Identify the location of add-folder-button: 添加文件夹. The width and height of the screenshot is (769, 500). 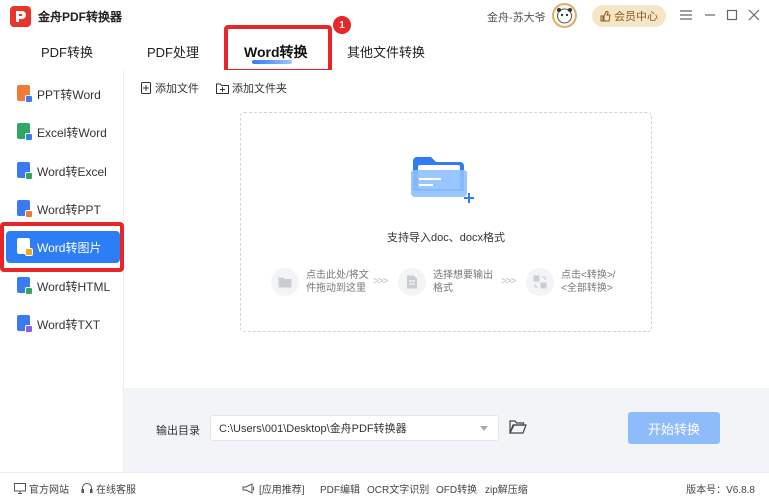
(251, 88).